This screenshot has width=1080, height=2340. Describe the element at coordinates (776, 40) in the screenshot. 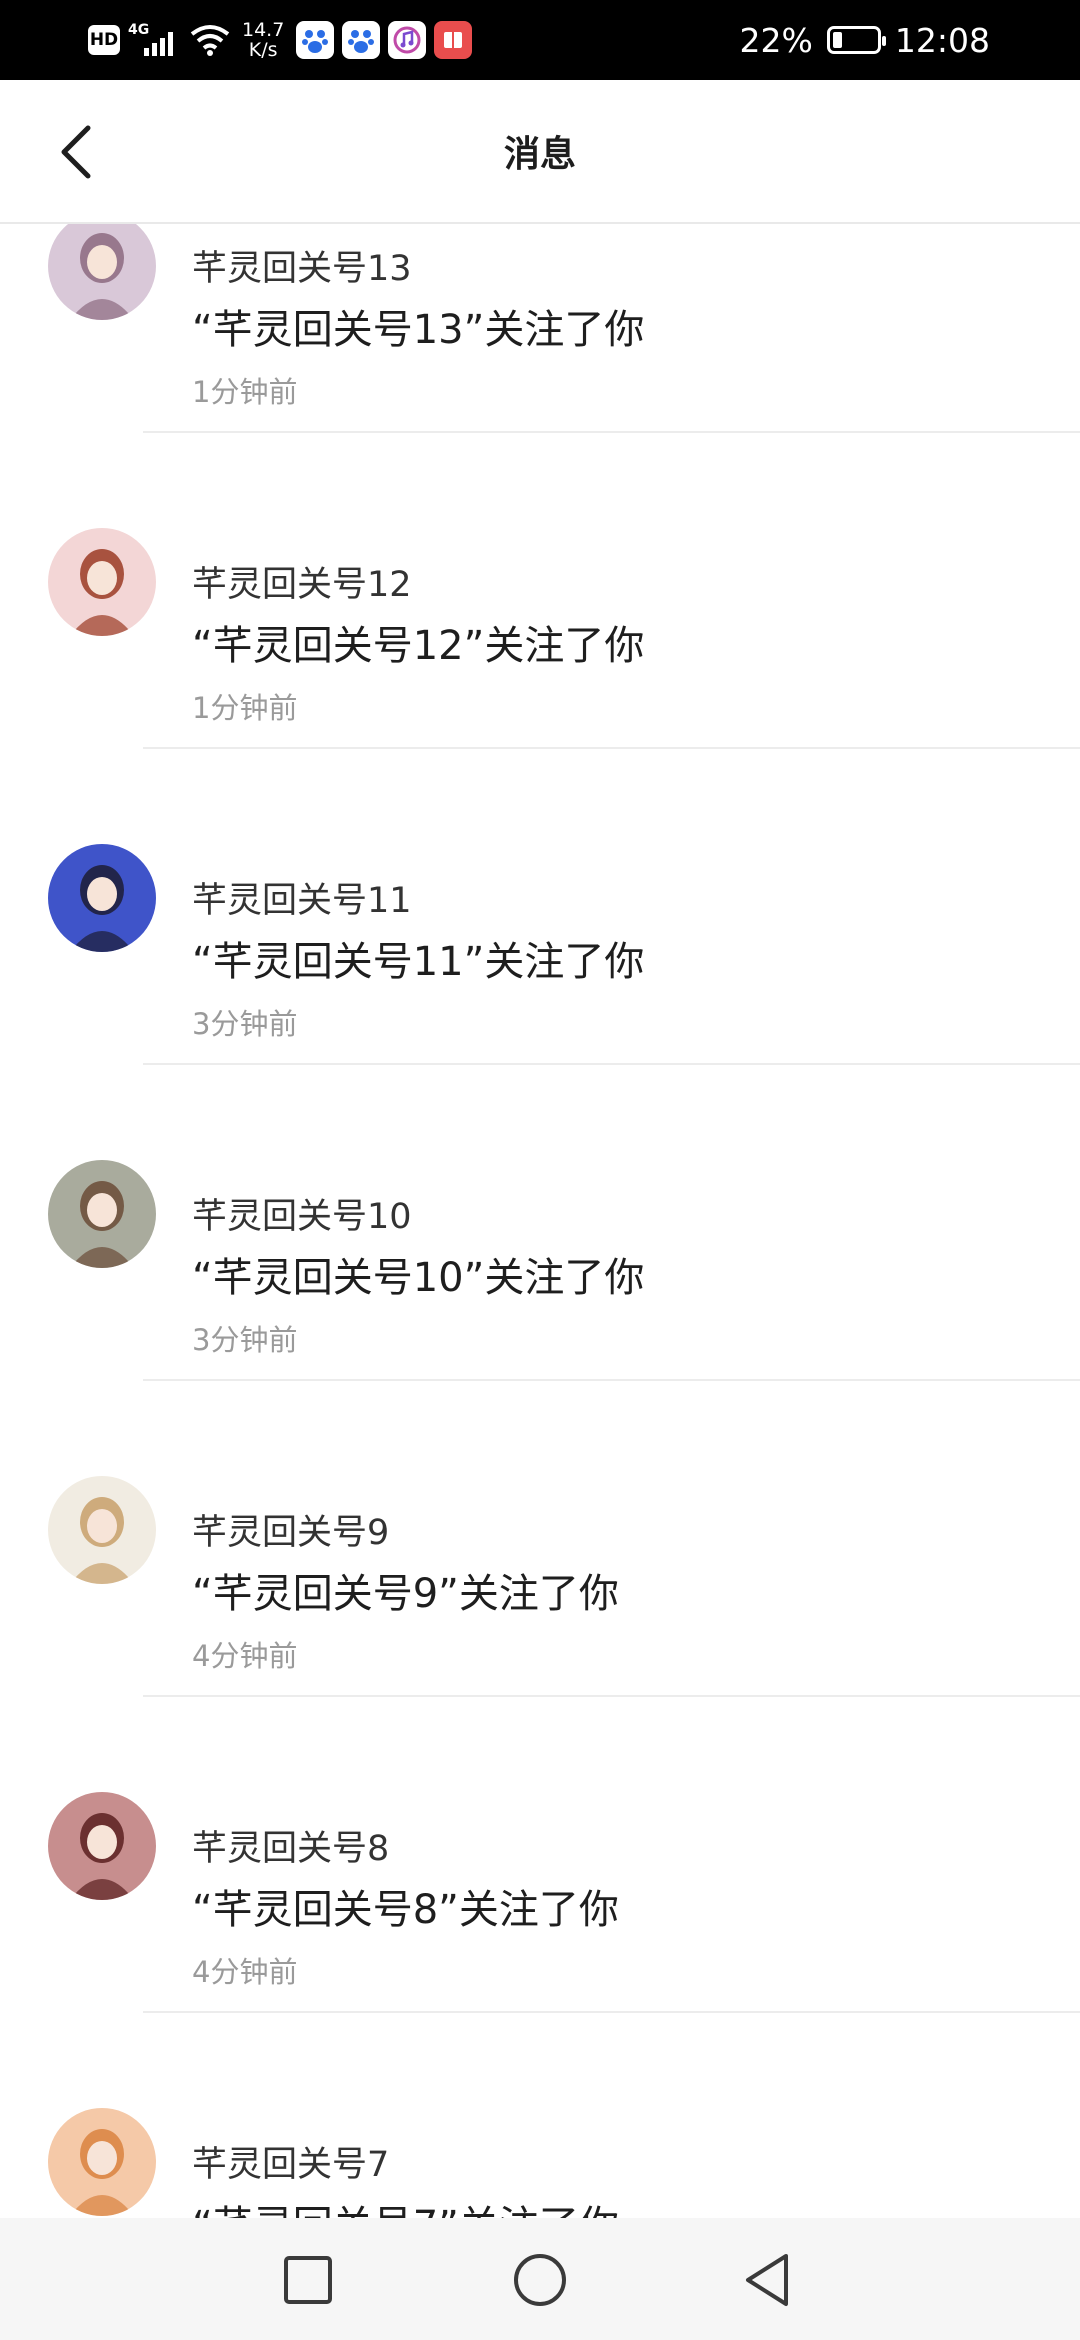

I see `battery-percent: 22%` at that location.